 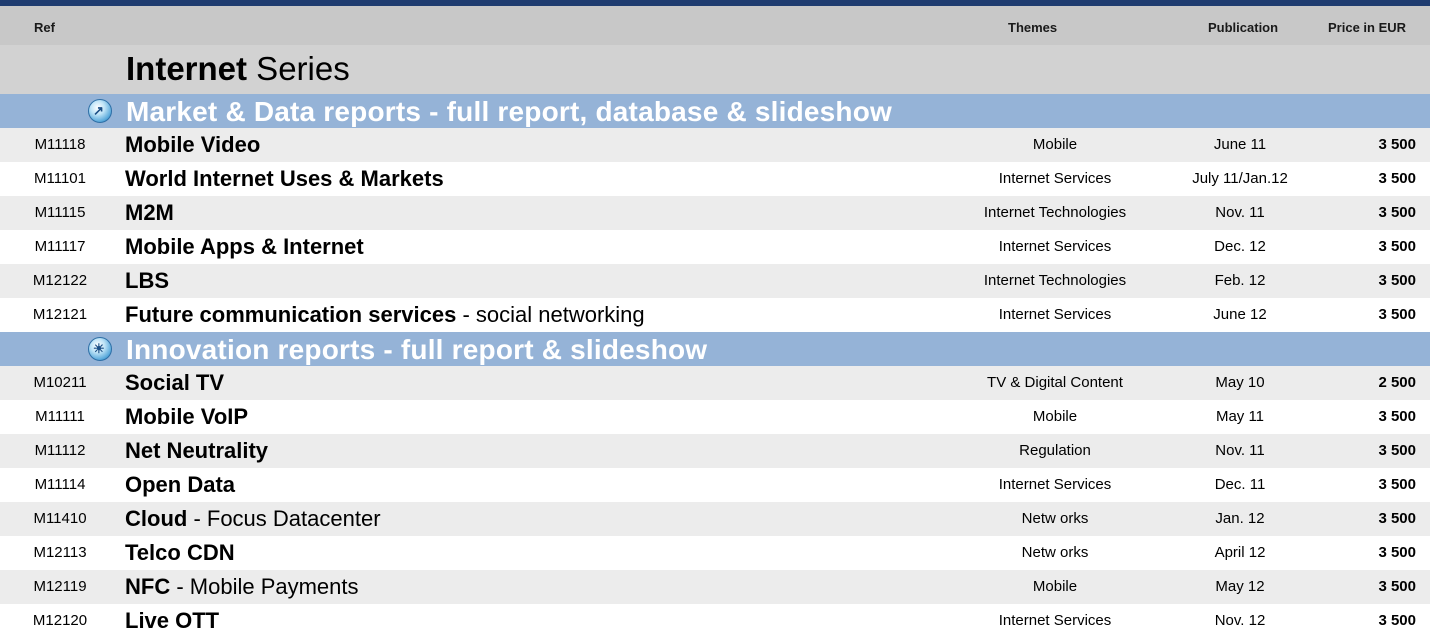 I want to click on publication-cell: June 12, so click(x=1240, y=314).